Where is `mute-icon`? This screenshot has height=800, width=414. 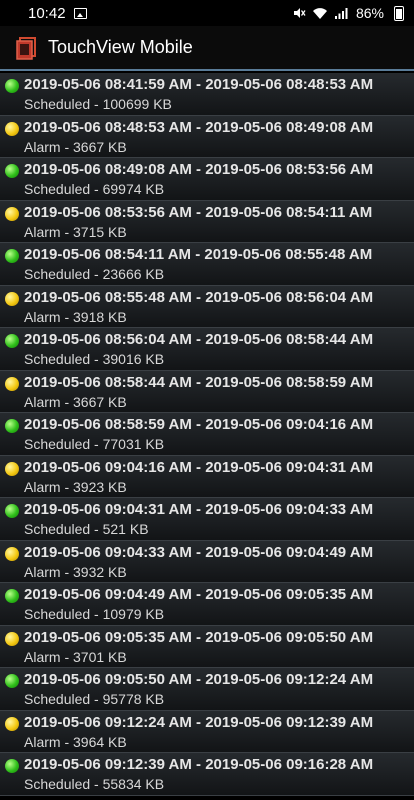 mute-icon is located at coordinates (299, 13).